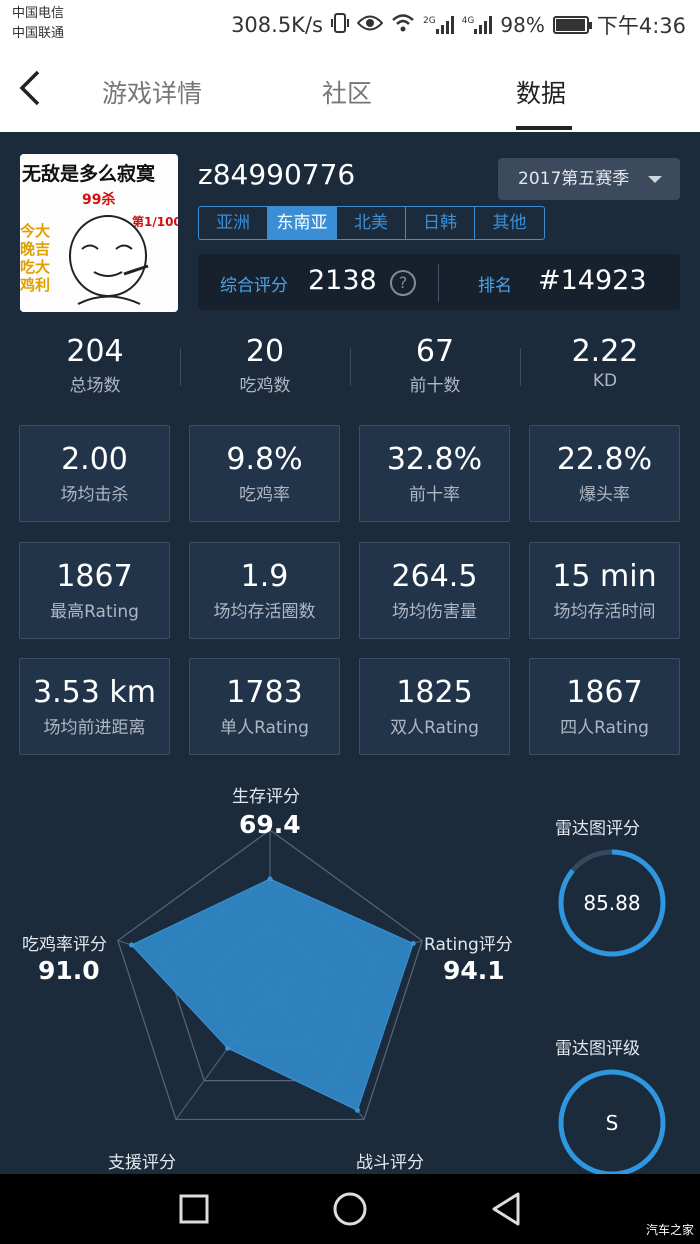 This screenshot has width=700, height=1244. I want to click on stat-card: 264.5 场均伤害量, so click(434, 590).